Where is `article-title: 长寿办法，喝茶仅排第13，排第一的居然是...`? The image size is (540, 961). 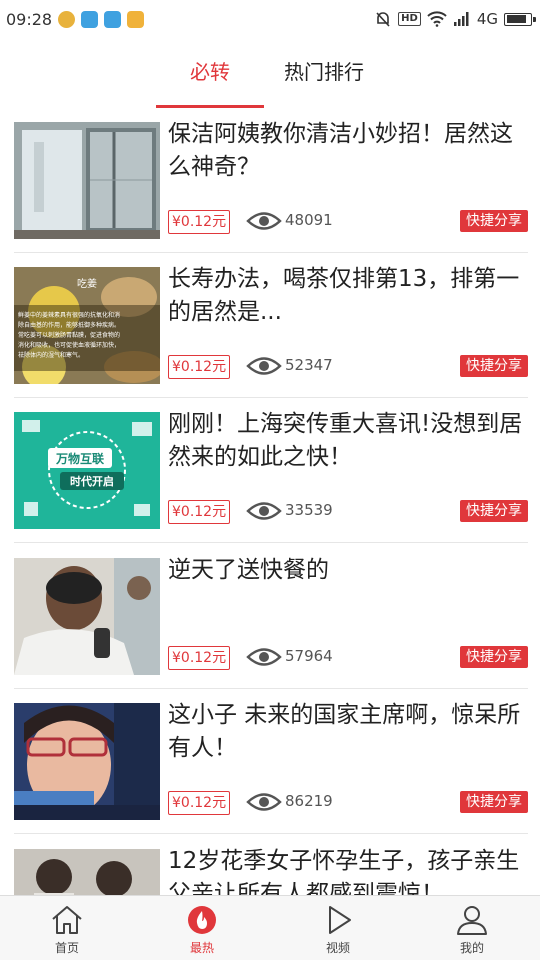
article-title: 长寿办法，喝茶仅排第13，排第一的居然是... is located at coordinates (349, 296).